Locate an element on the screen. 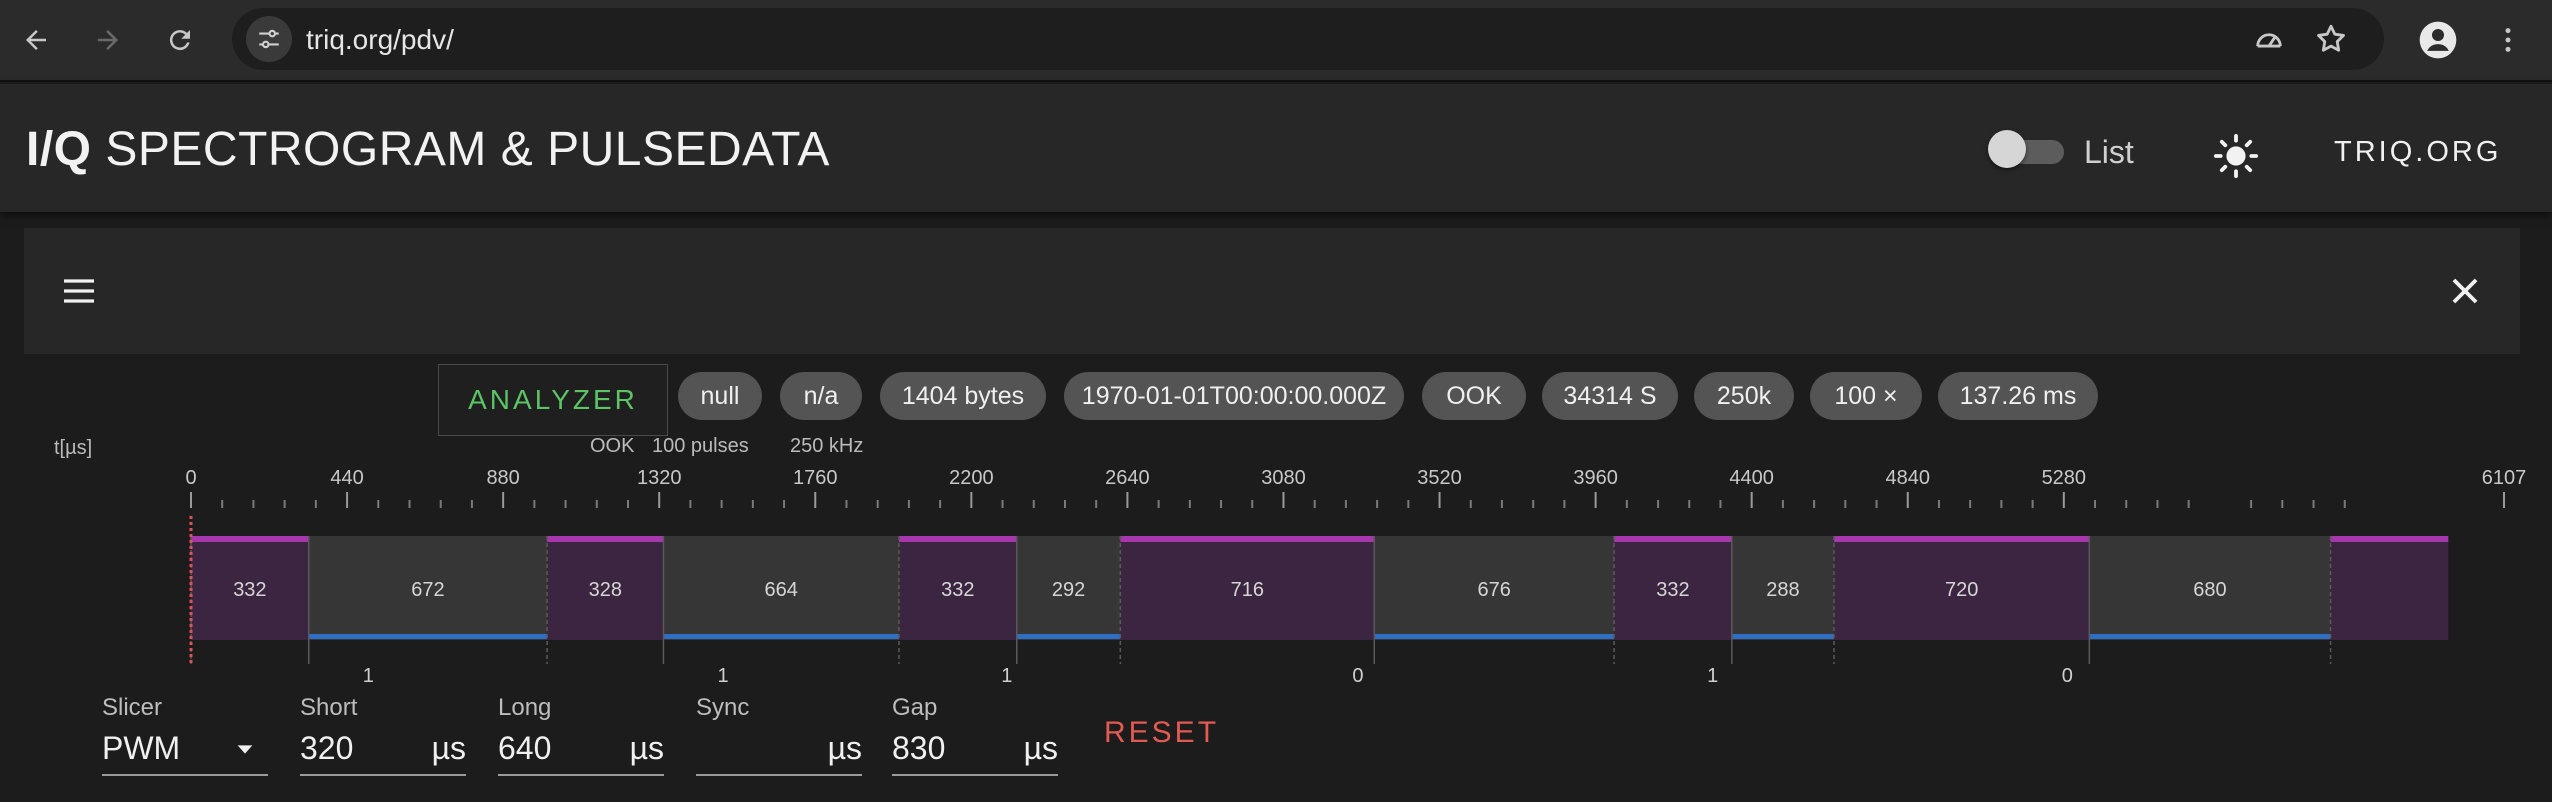 The image size is (2552, 802). reset-button: RESET is located at coordinates (1161, 733).